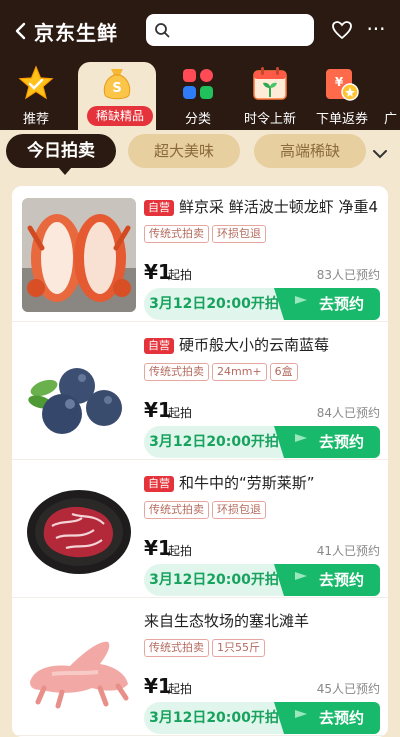  I want to click on reservation-count: 84人已预约, so click(348, 413).